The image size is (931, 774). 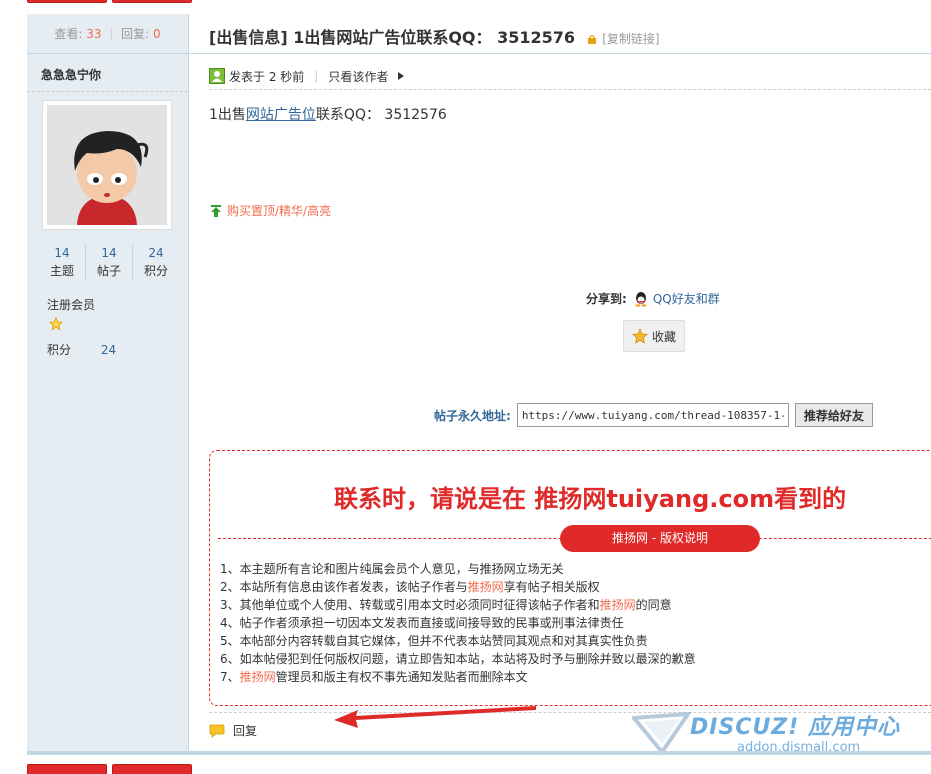 I want to click on permalink-input, so click(x=652, y=415).